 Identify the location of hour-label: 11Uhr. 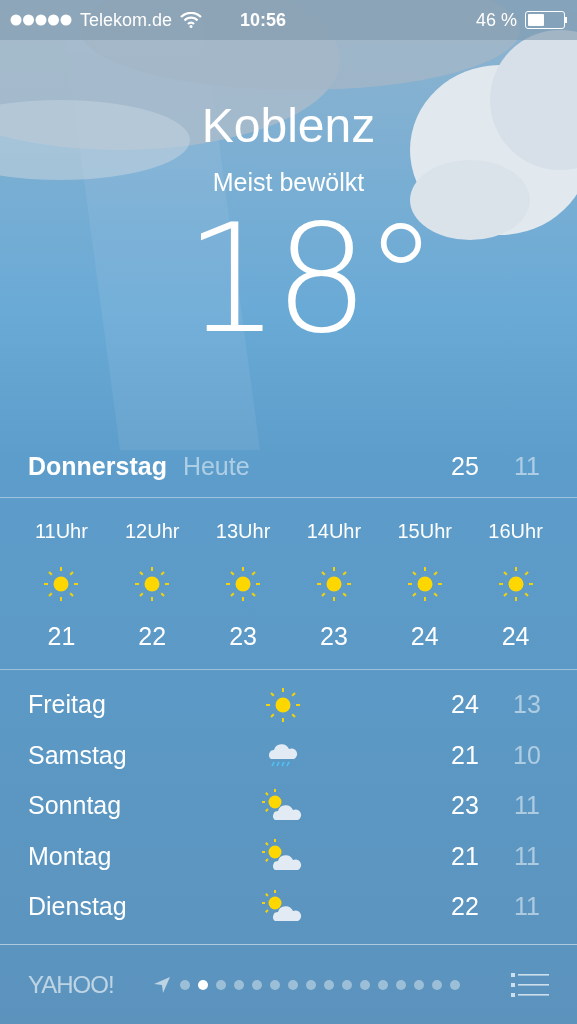
(61, 531).